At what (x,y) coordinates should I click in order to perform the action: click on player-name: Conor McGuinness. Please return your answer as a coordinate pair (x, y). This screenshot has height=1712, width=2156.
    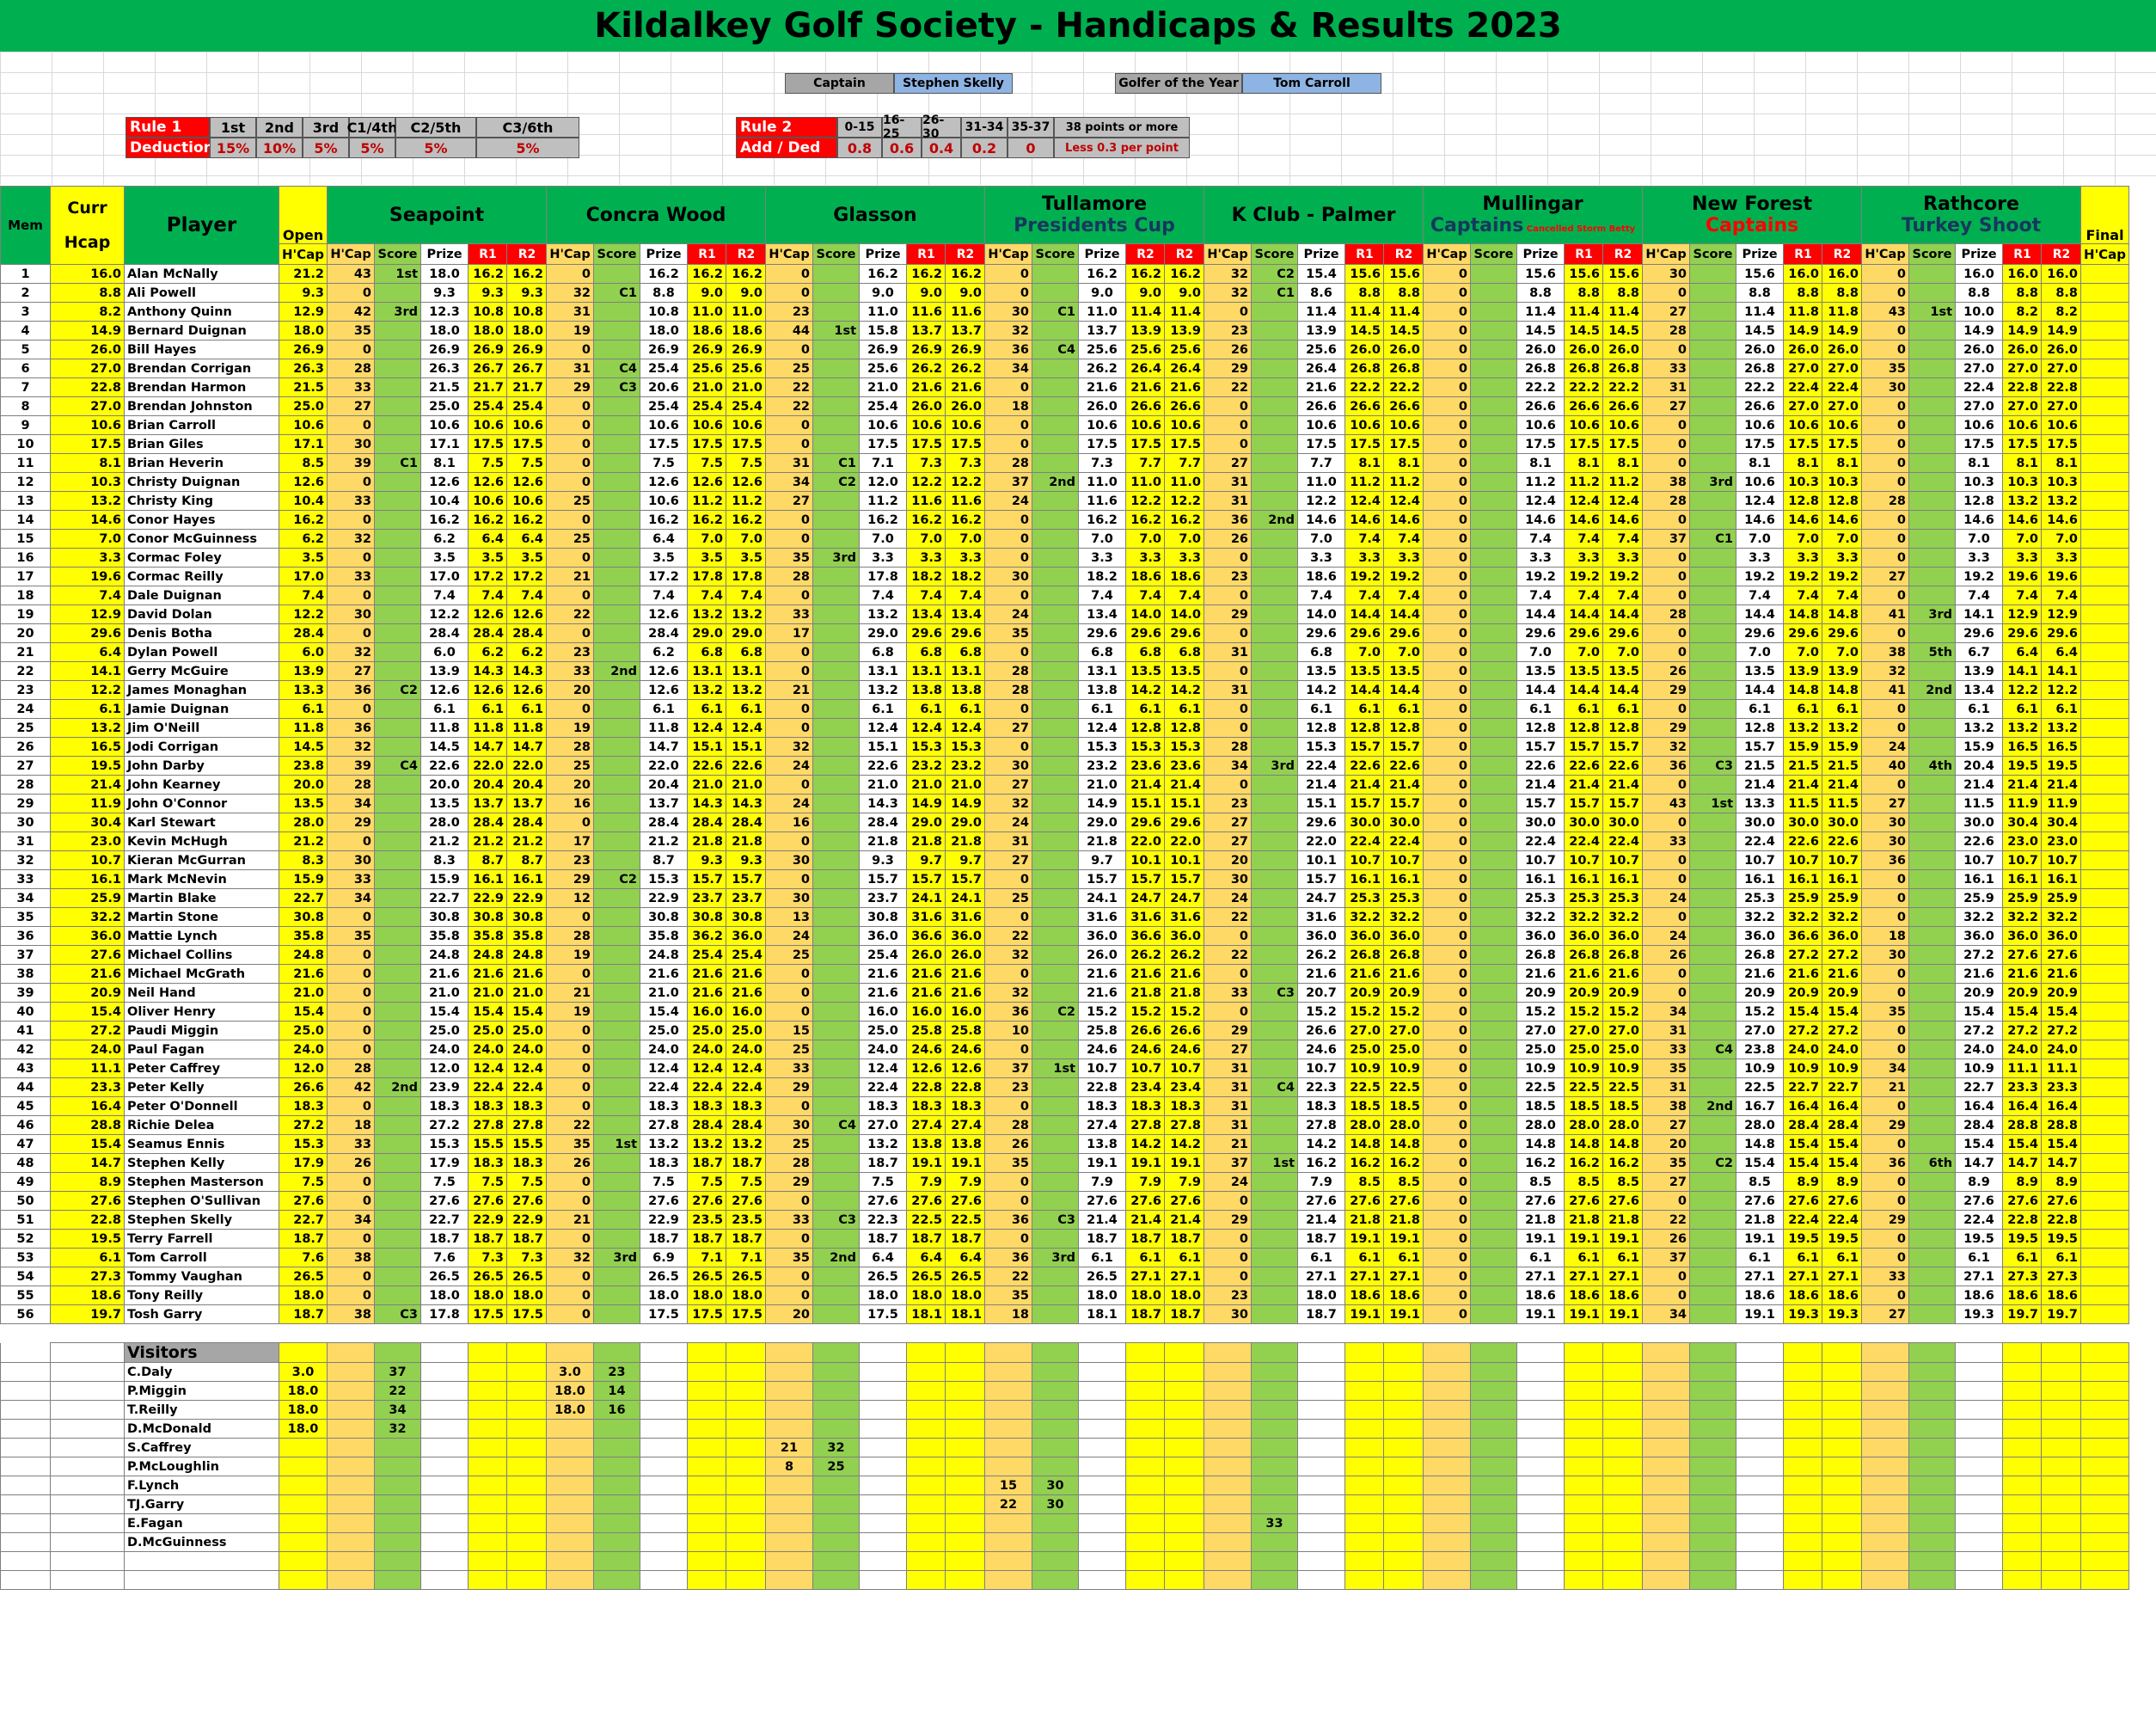
    Looking at the image, I should click on (201, 539).